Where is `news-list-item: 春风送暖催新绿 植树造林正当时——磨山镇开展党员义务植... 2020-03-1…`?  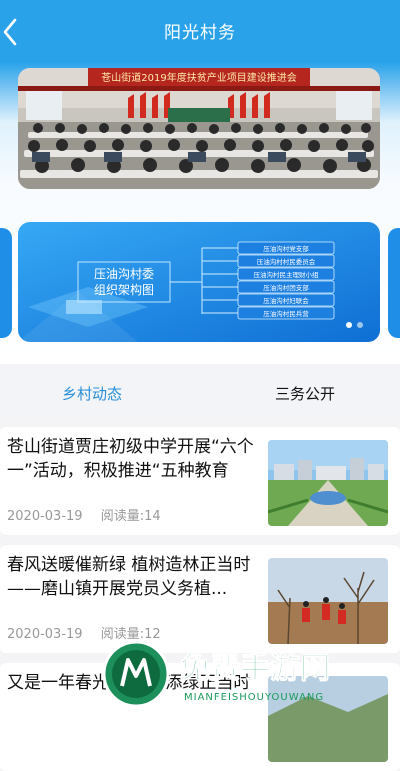 news-list-item: 春风送暖催新绿 植树造林正当时——磨山镇开展党员义务植... 2020-03-1… is located at coordinates (200, 599).